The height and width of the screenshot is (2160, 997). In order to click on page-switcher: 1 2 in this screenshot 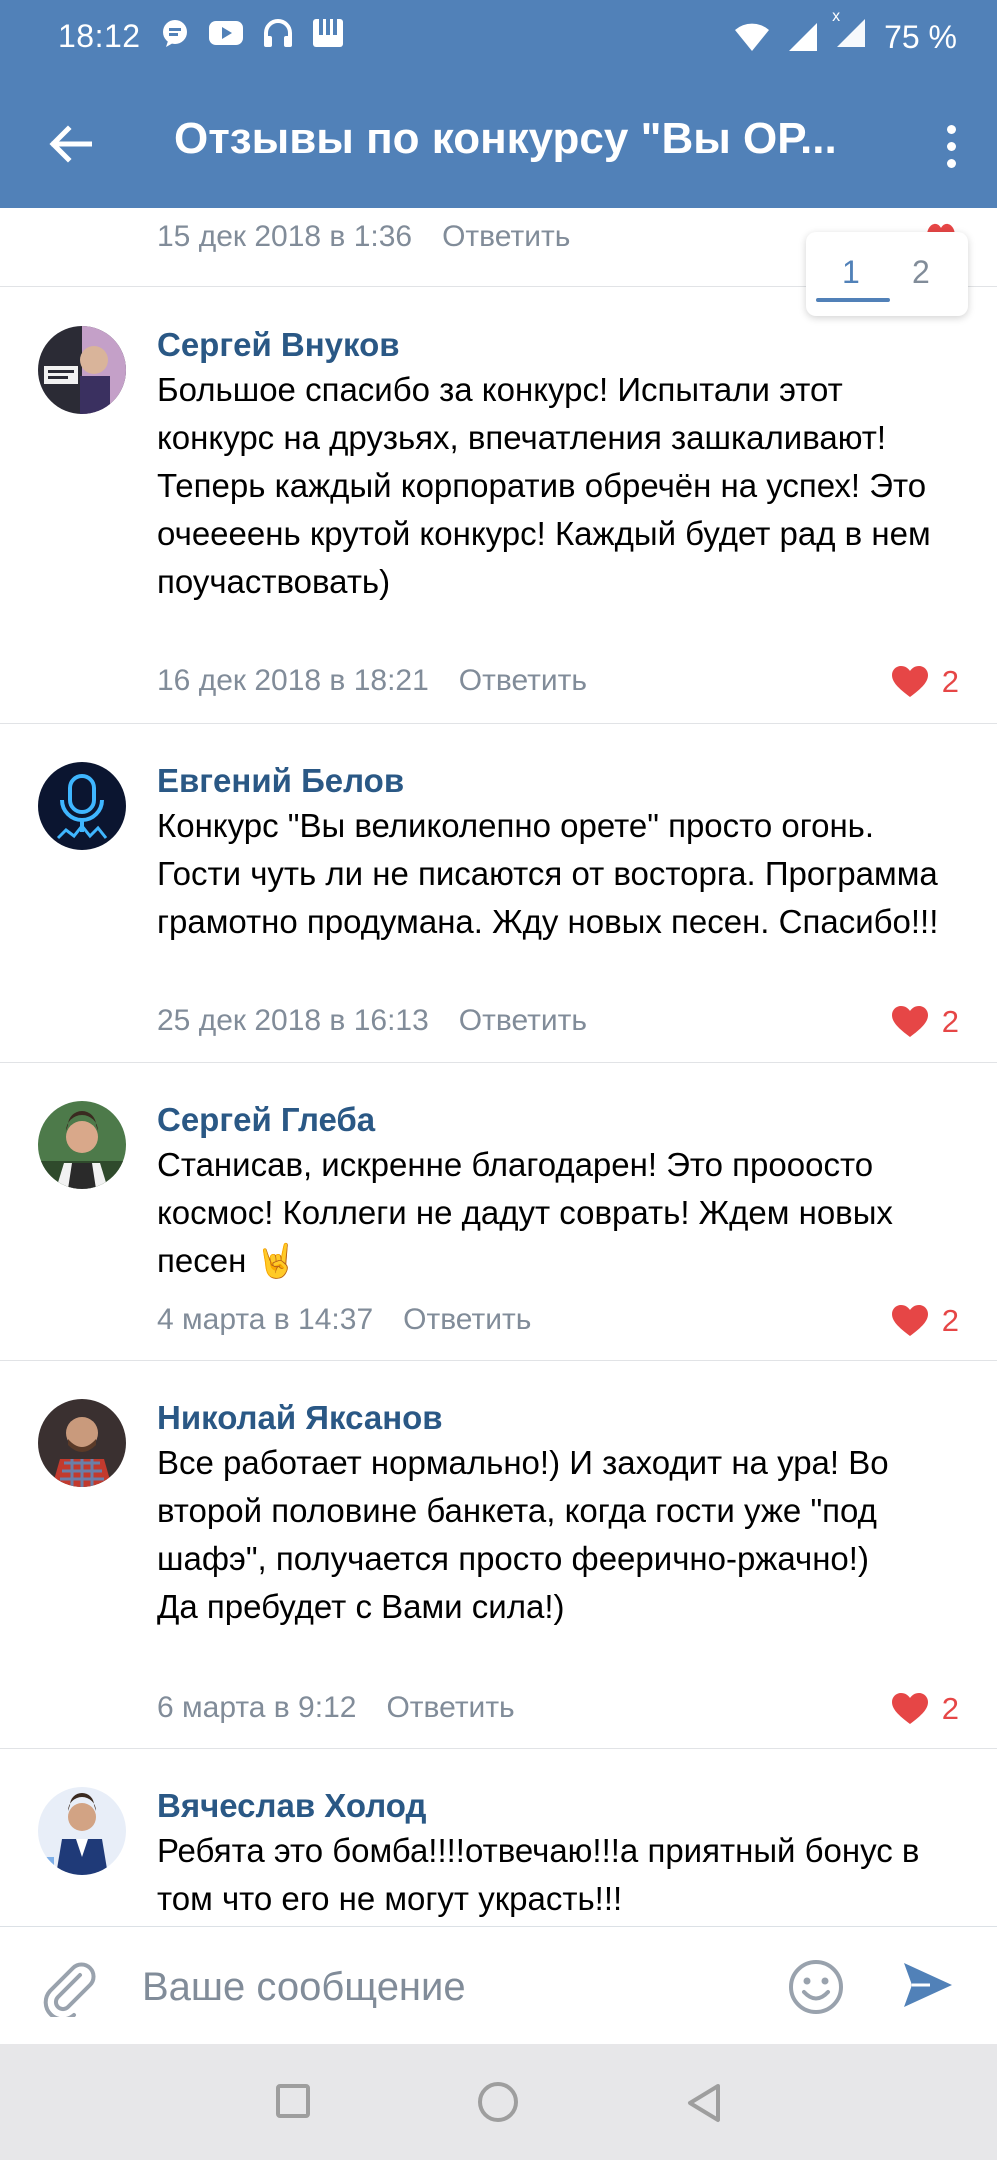, I will do `click(887, 274)`.